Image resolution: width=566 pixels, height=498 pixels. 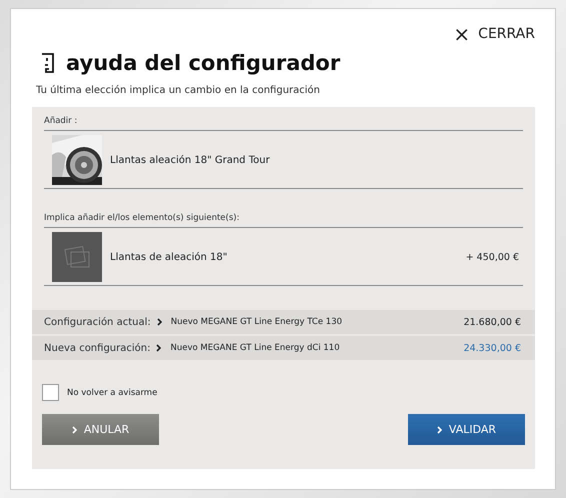 I want to click on close-button: × CERRAR, so click(x=494, y=34).